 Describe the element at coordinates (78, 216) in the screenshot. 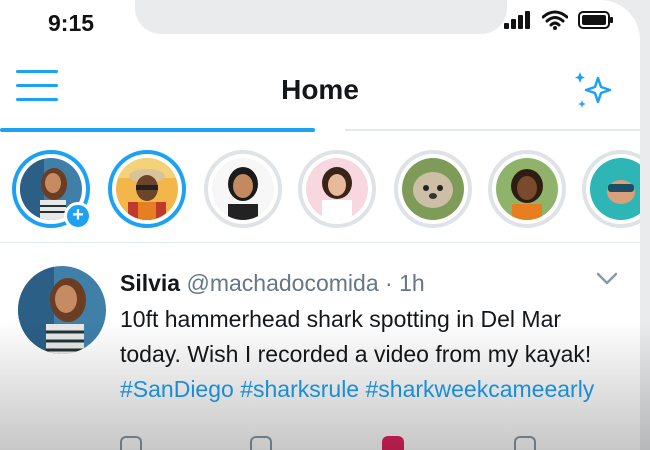

I see `add-story-button: +` at that location.